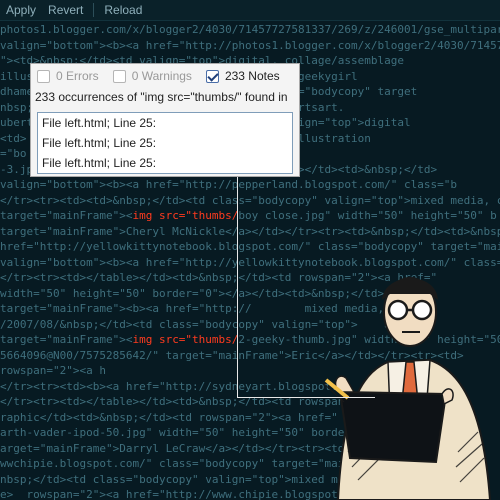 Image resolution: width=500 pixels, height=500 pixels. I want to click on apply-button: Apply, so click(21, 10).